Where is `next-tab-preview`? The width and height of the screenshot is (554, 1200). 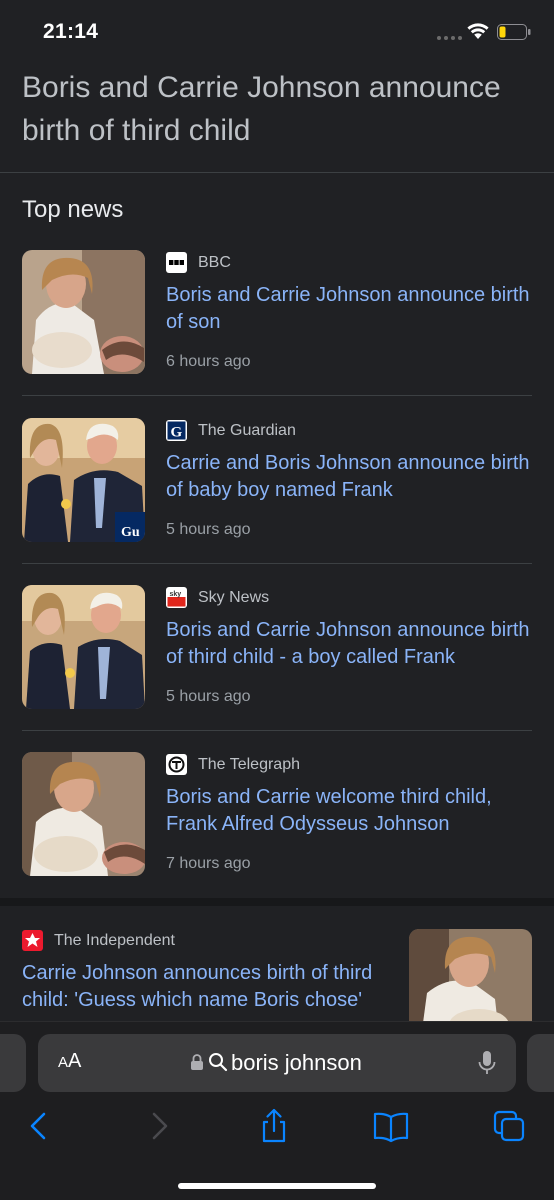
next-tab-preview is located at coordinates (540, 1063).